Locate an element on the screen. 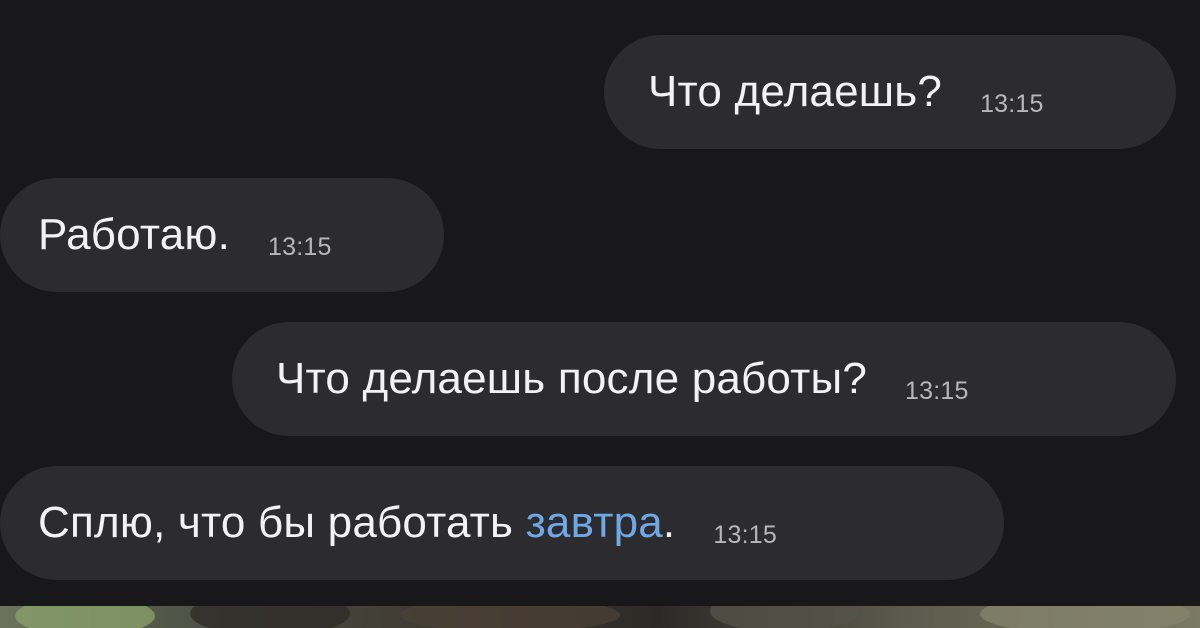 The height and width of the screenshot is (628, 1200). outgoing-message-bubble: Что делаешь после работы? 13:15 is located at coordinates (704, 379).